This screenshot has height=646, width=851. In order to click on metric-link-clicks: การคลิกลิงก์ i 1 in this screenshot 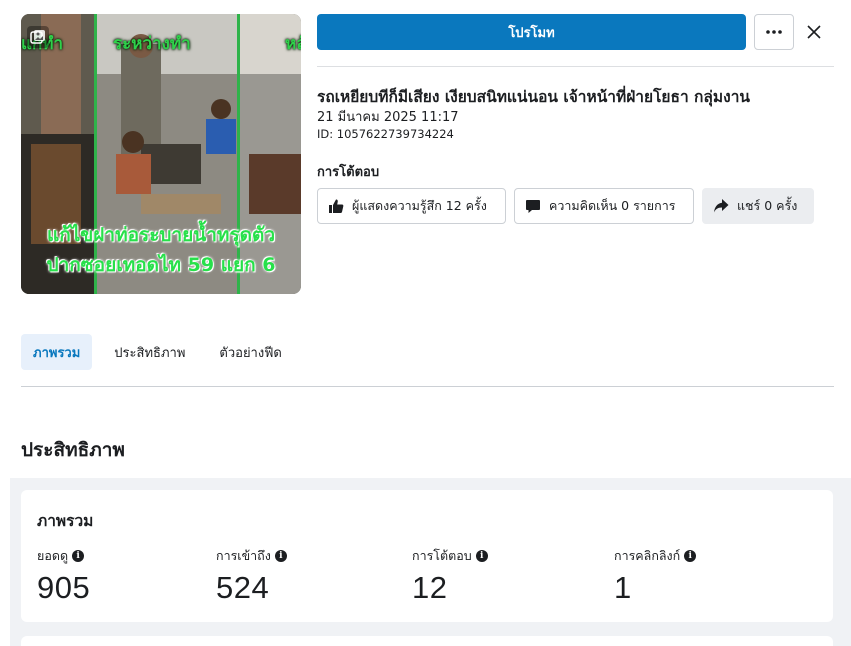, I will do `click(655, 576)`.